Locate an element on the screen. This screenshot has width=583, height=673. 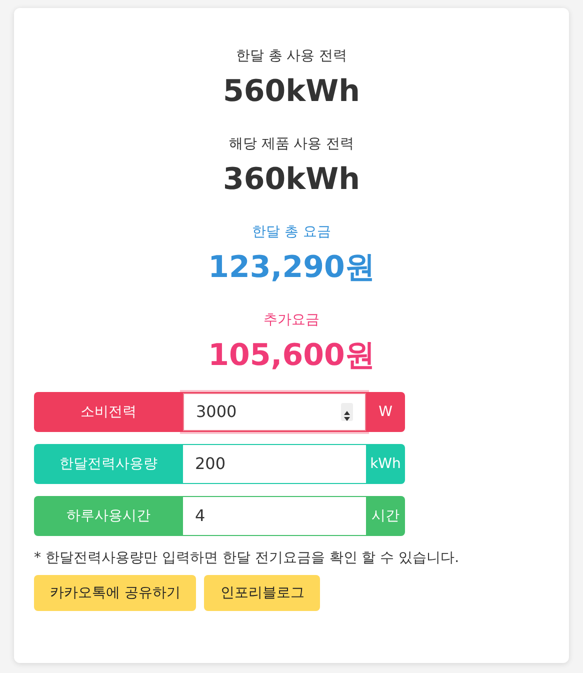
stat-value: 123,290원 is located at coordinates (291, 268).